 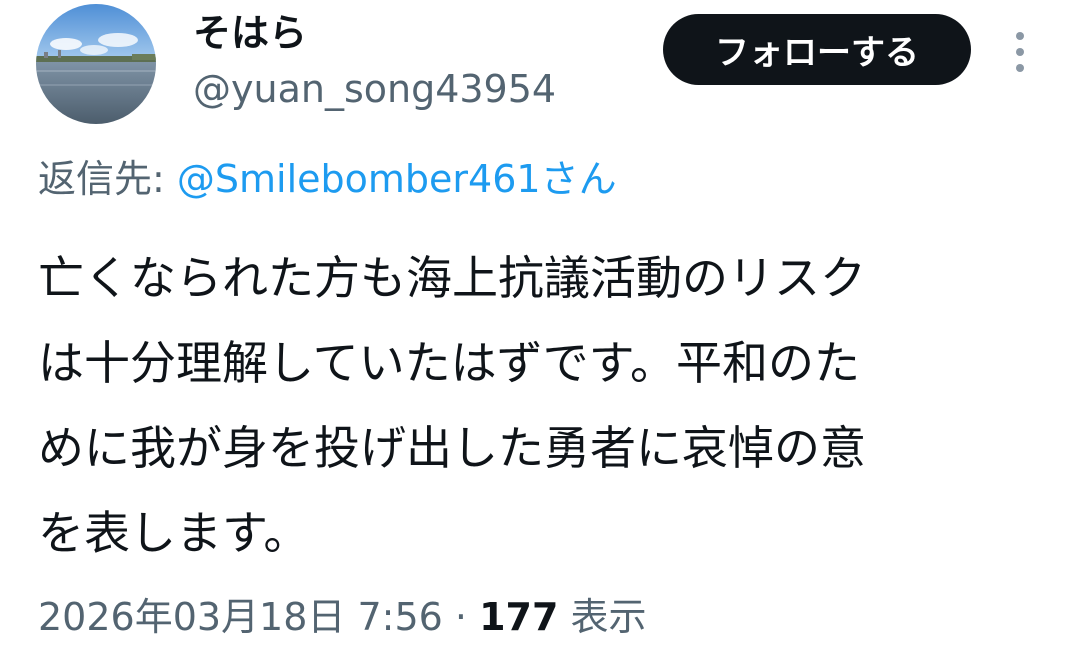 I want to click on tweet-text-line: めに我が身を投げ出した勇者に哀悼の意, so click(x=452, y=448).